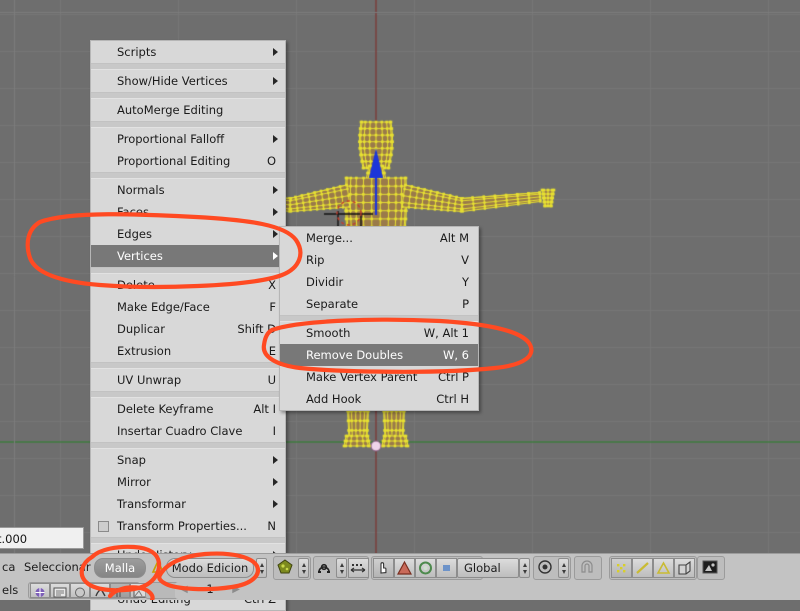 This screenshot has height=611, width=800. Describe the element at coordinates (341, 568) in the screenshot. I see `pivot-spinner` at that location.